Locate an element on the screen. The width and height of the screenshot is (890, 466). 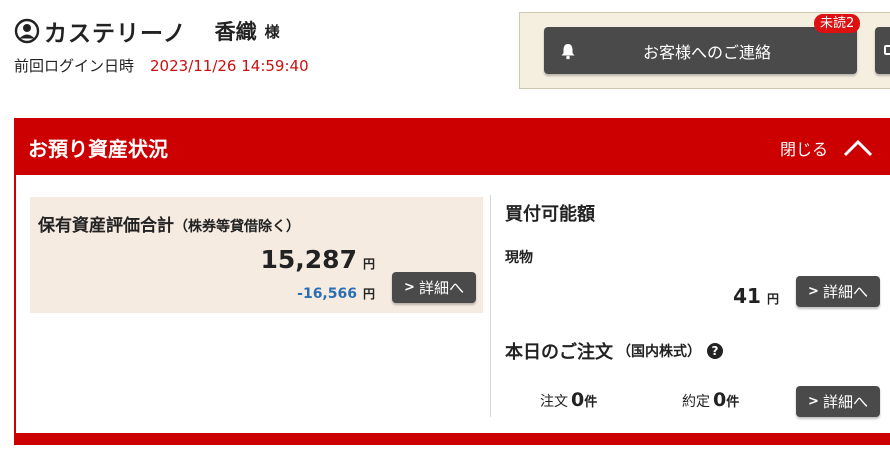
filled-count: 約定 0 件 is located at coordinates (710, 400).